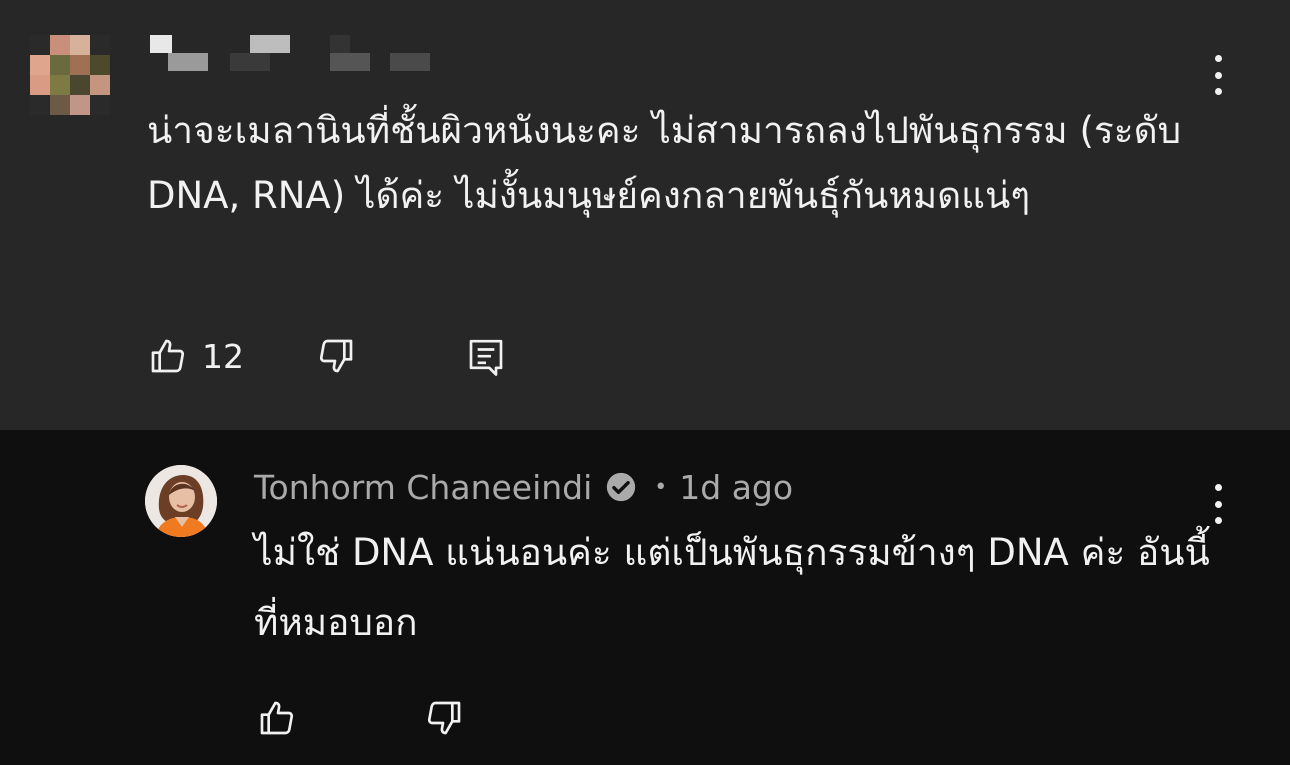 This screenshot has width=1290, height=765. I want to click on author-name: Tonhorm Chaneeindi, so click(423, 487).